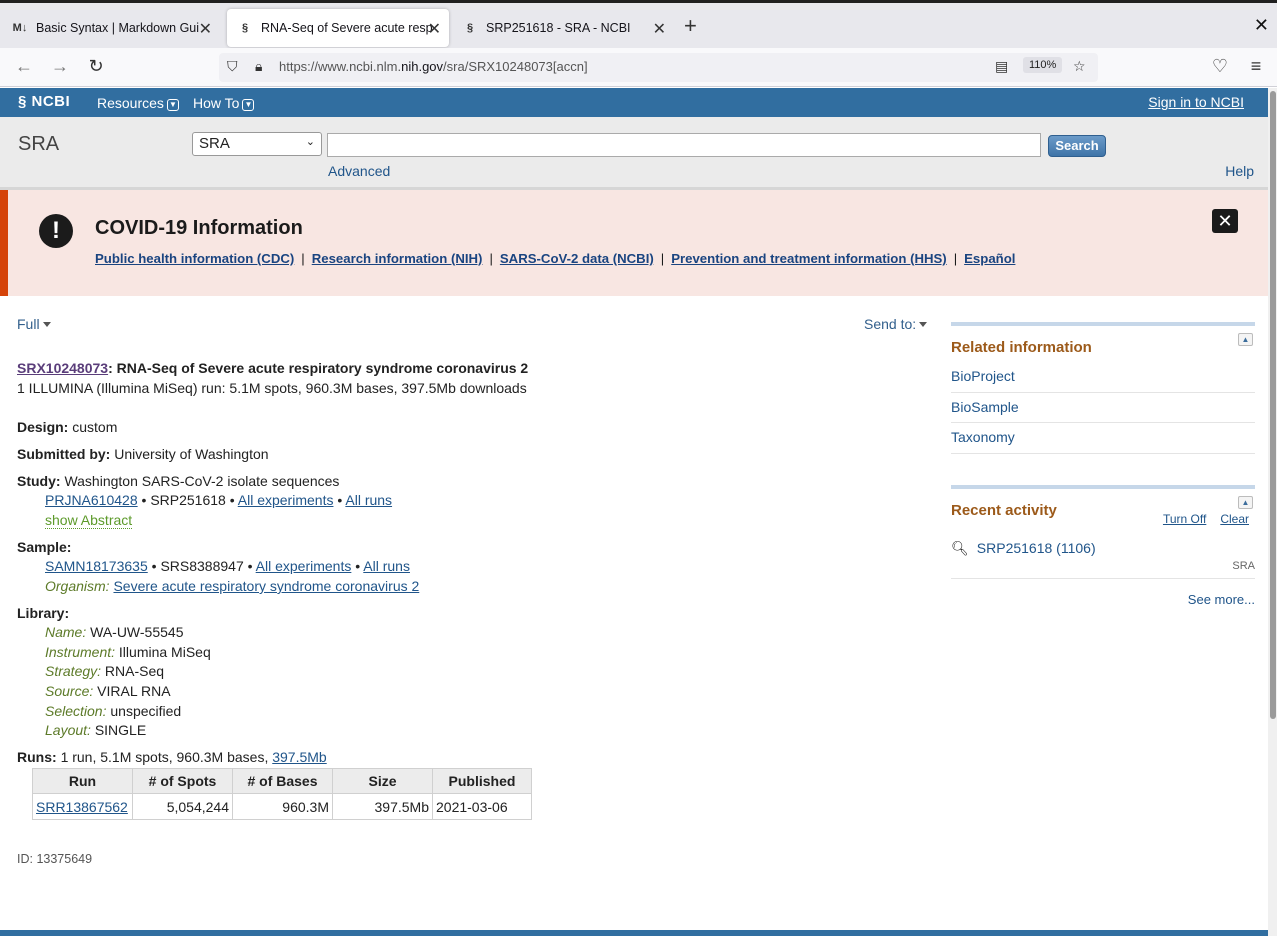 The height and width of the screenshot is (936, 1277). I want to click on exclamation-icon: !, so click(56, 231).